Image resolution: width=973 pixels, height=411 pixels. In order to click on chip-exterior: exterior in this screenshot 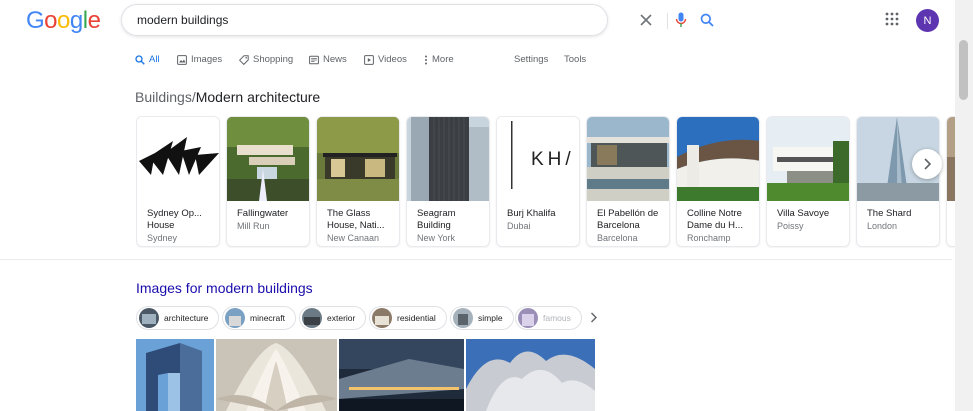, I will do `click(333, 318)`.